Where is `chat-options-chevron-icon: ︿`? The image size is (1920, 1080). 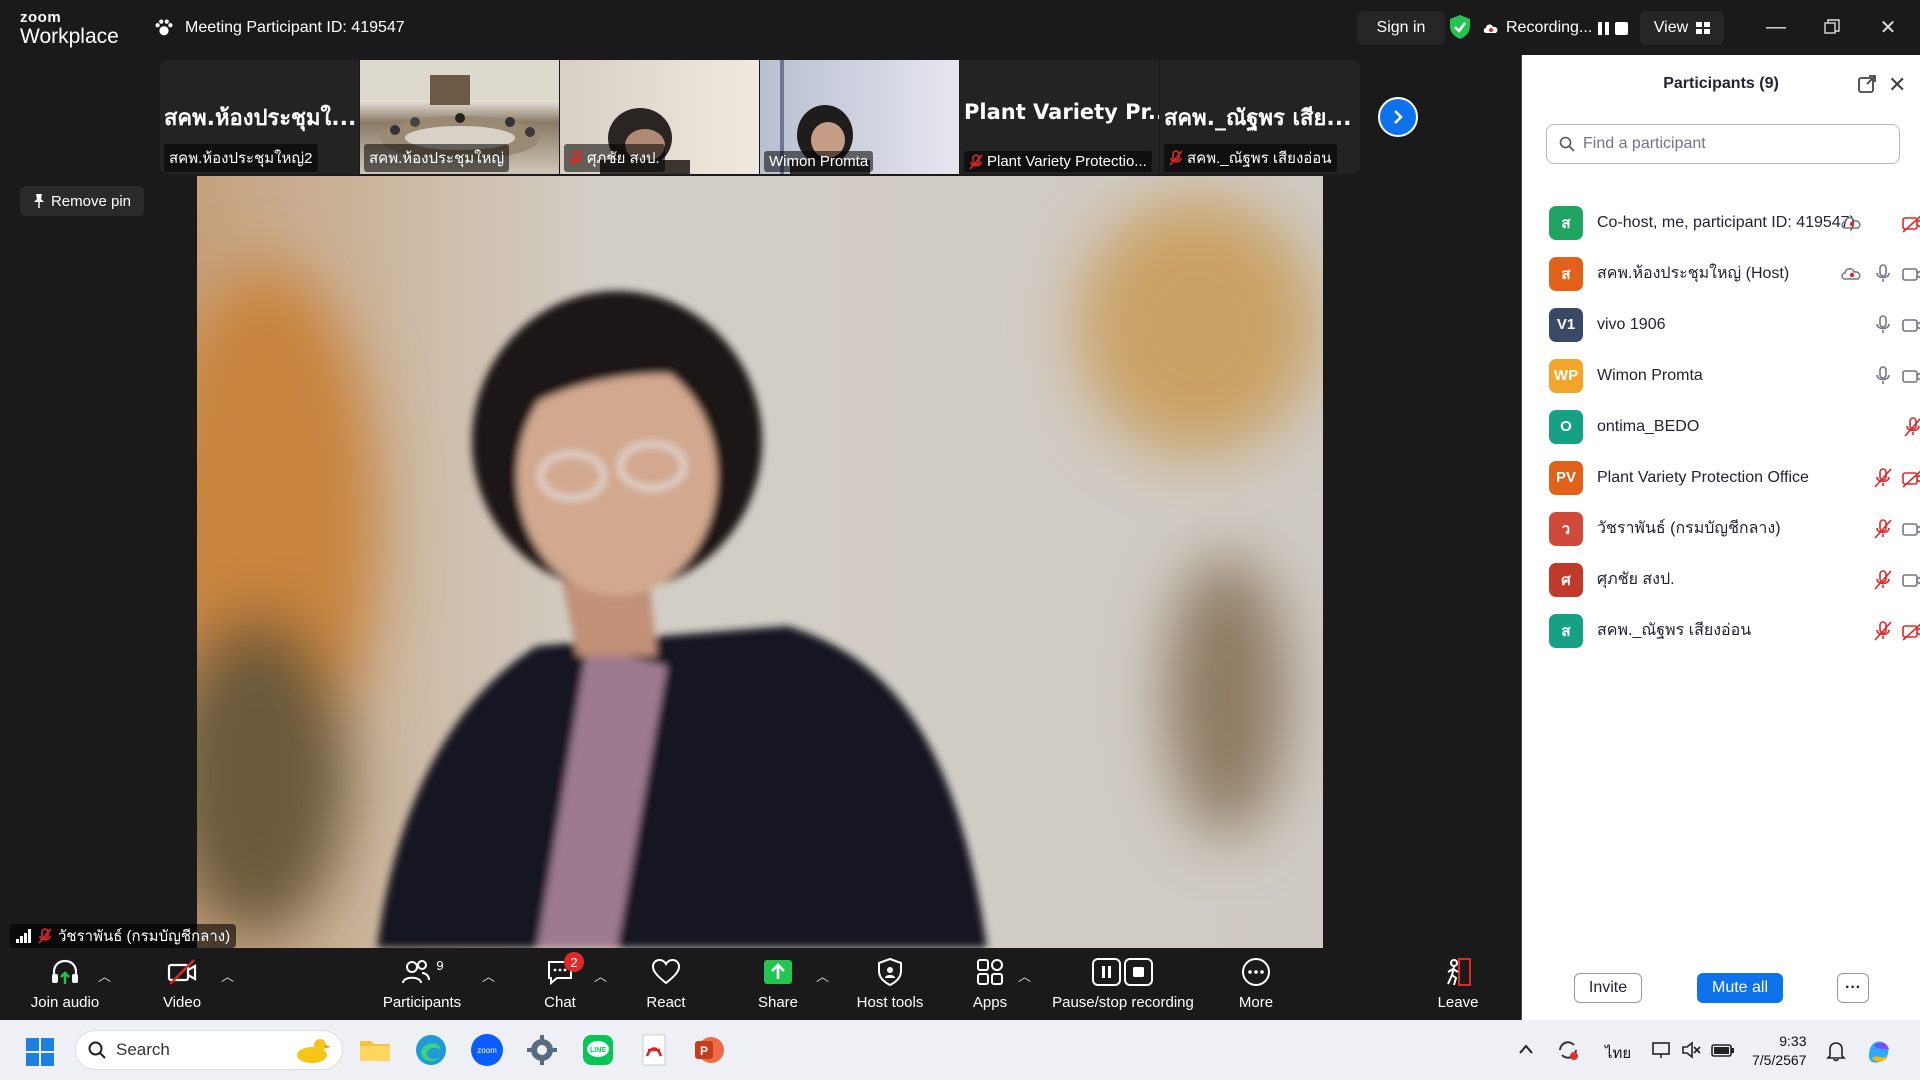
chat-options-chevron-icon: ︿ is located at coordinates (600, 975).